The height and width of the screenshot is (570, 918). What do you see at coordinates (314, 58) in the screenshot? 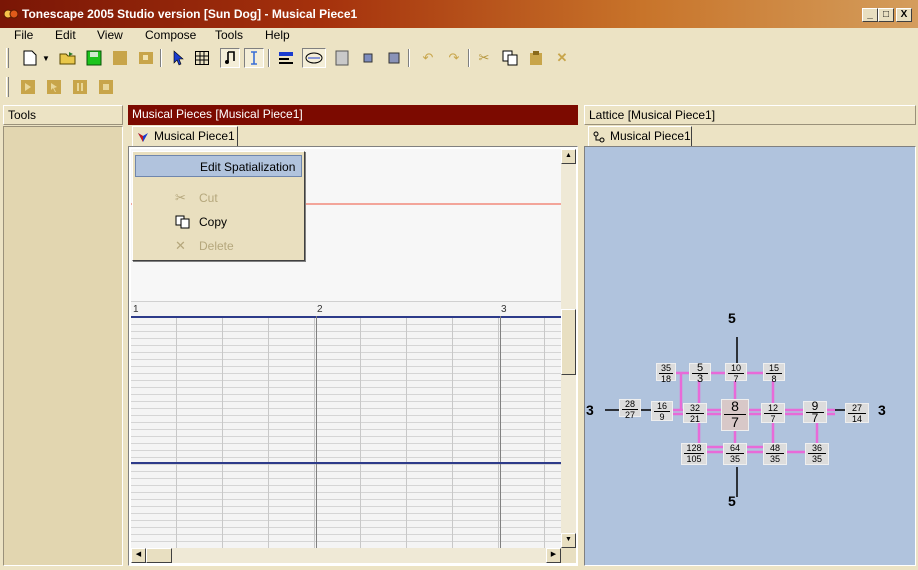
I see `spatialize-tool-icon` at bounding box center [314, 58].